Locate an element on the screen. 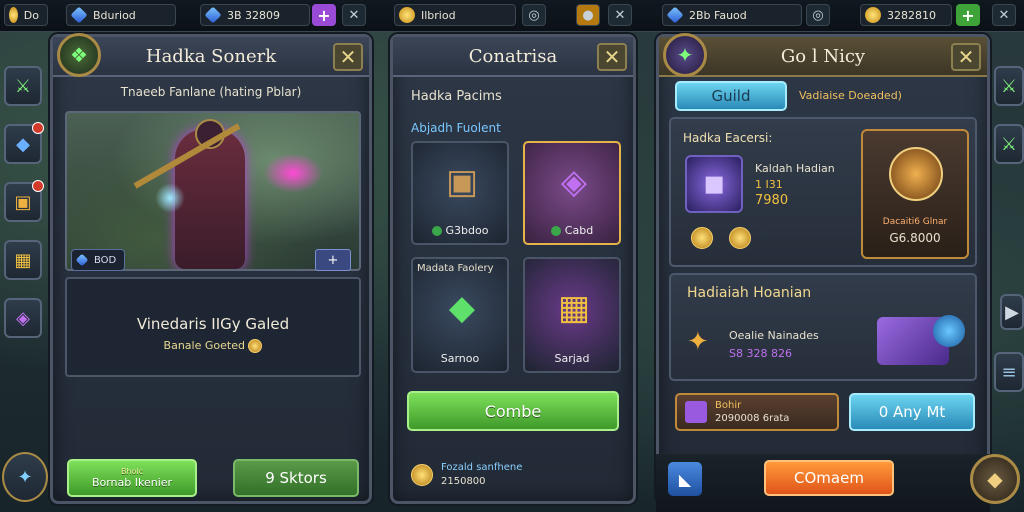 The width and height of the screenshot is (1024, 512). side-nav-chest: ▣ is located at coordinates (24, 201).